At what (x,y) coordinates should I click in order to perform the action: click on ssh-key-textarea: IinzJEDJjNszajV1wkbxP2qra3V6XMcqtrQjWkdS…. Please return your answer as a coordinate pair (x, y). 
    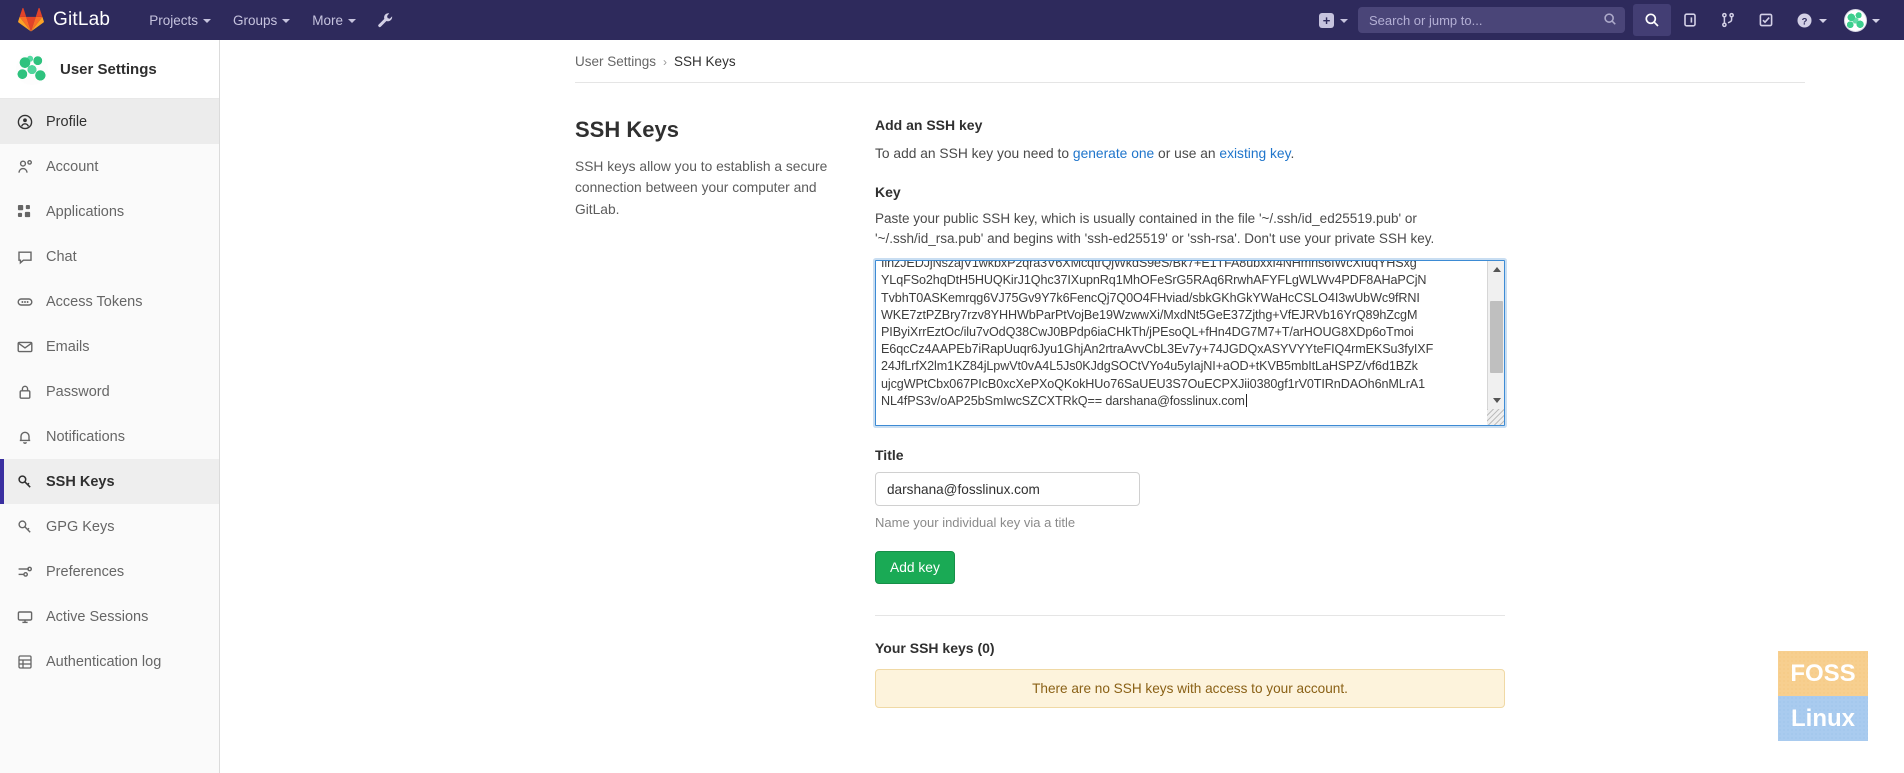
    Looking at the image, I should click on (1190, 343).